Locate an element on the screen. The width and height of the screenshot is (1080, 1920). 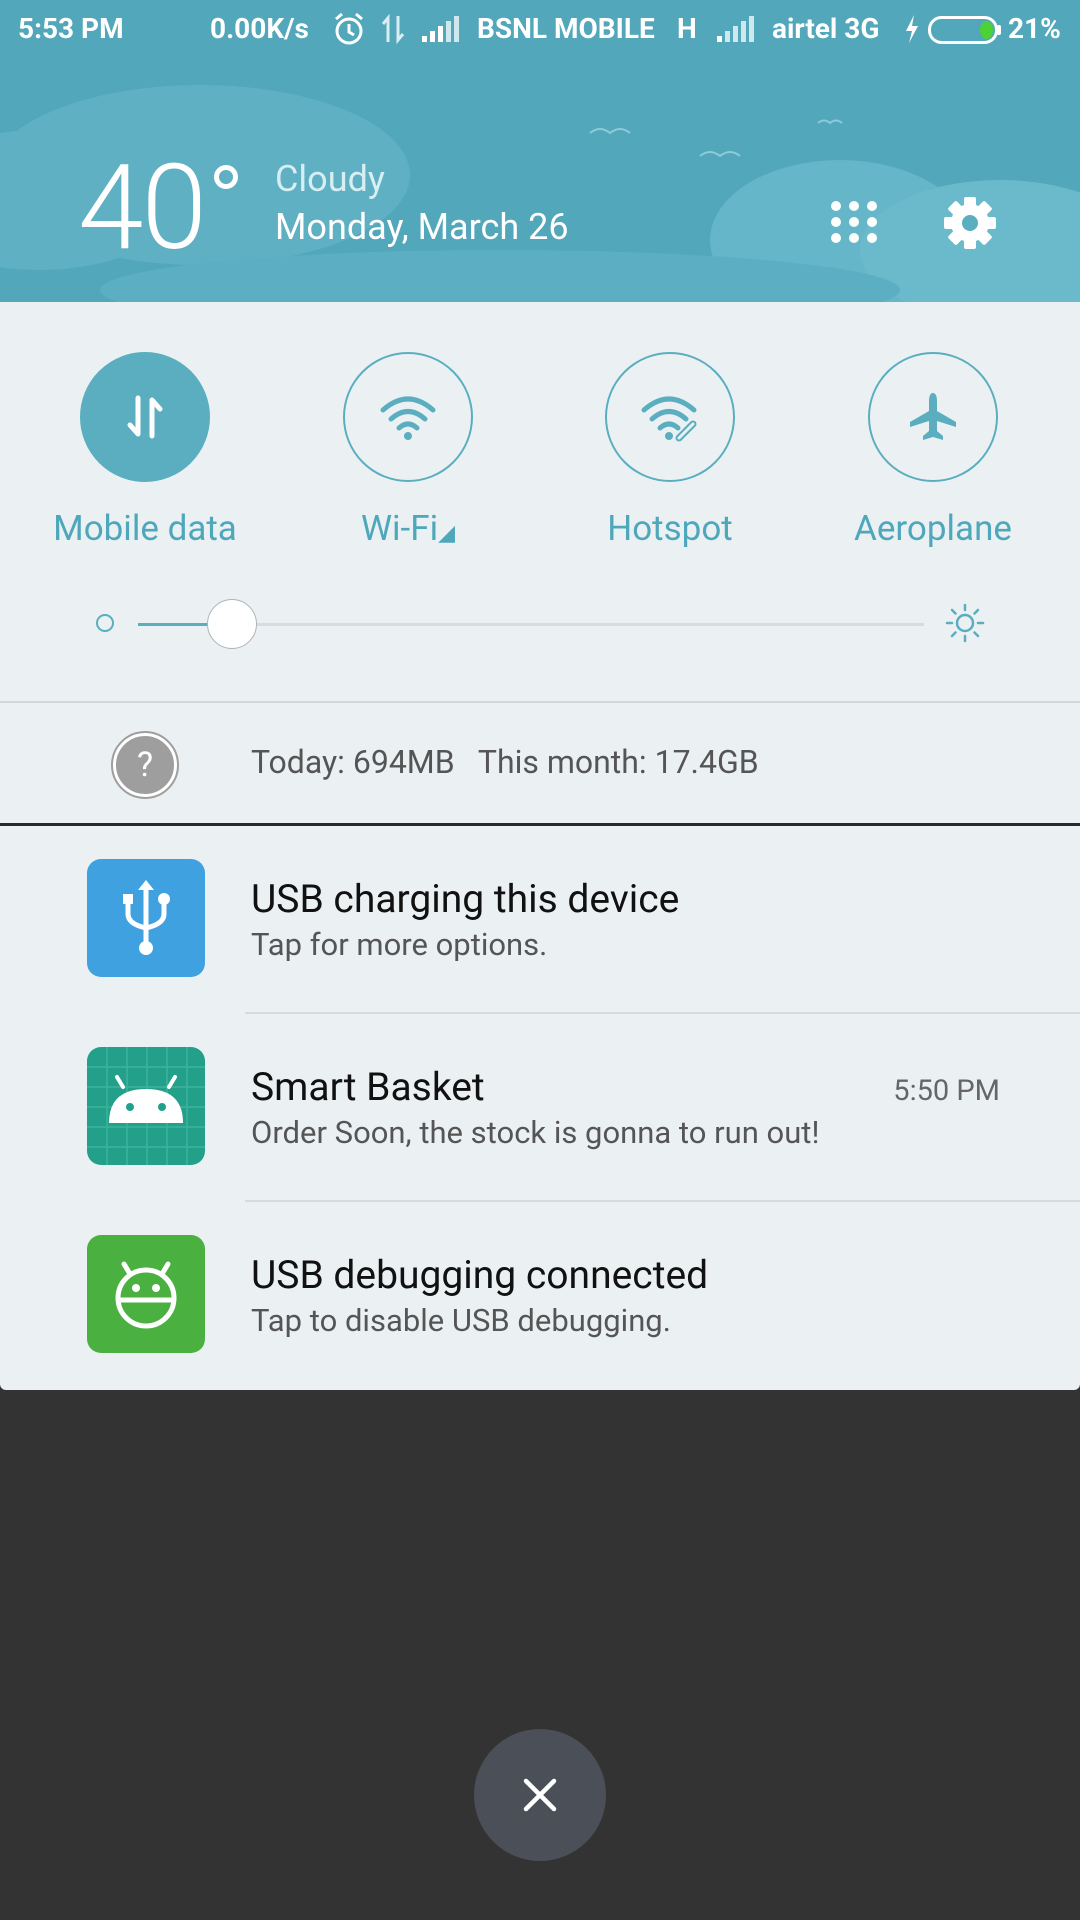
degree-symbol is located at coordinates (226, 177).